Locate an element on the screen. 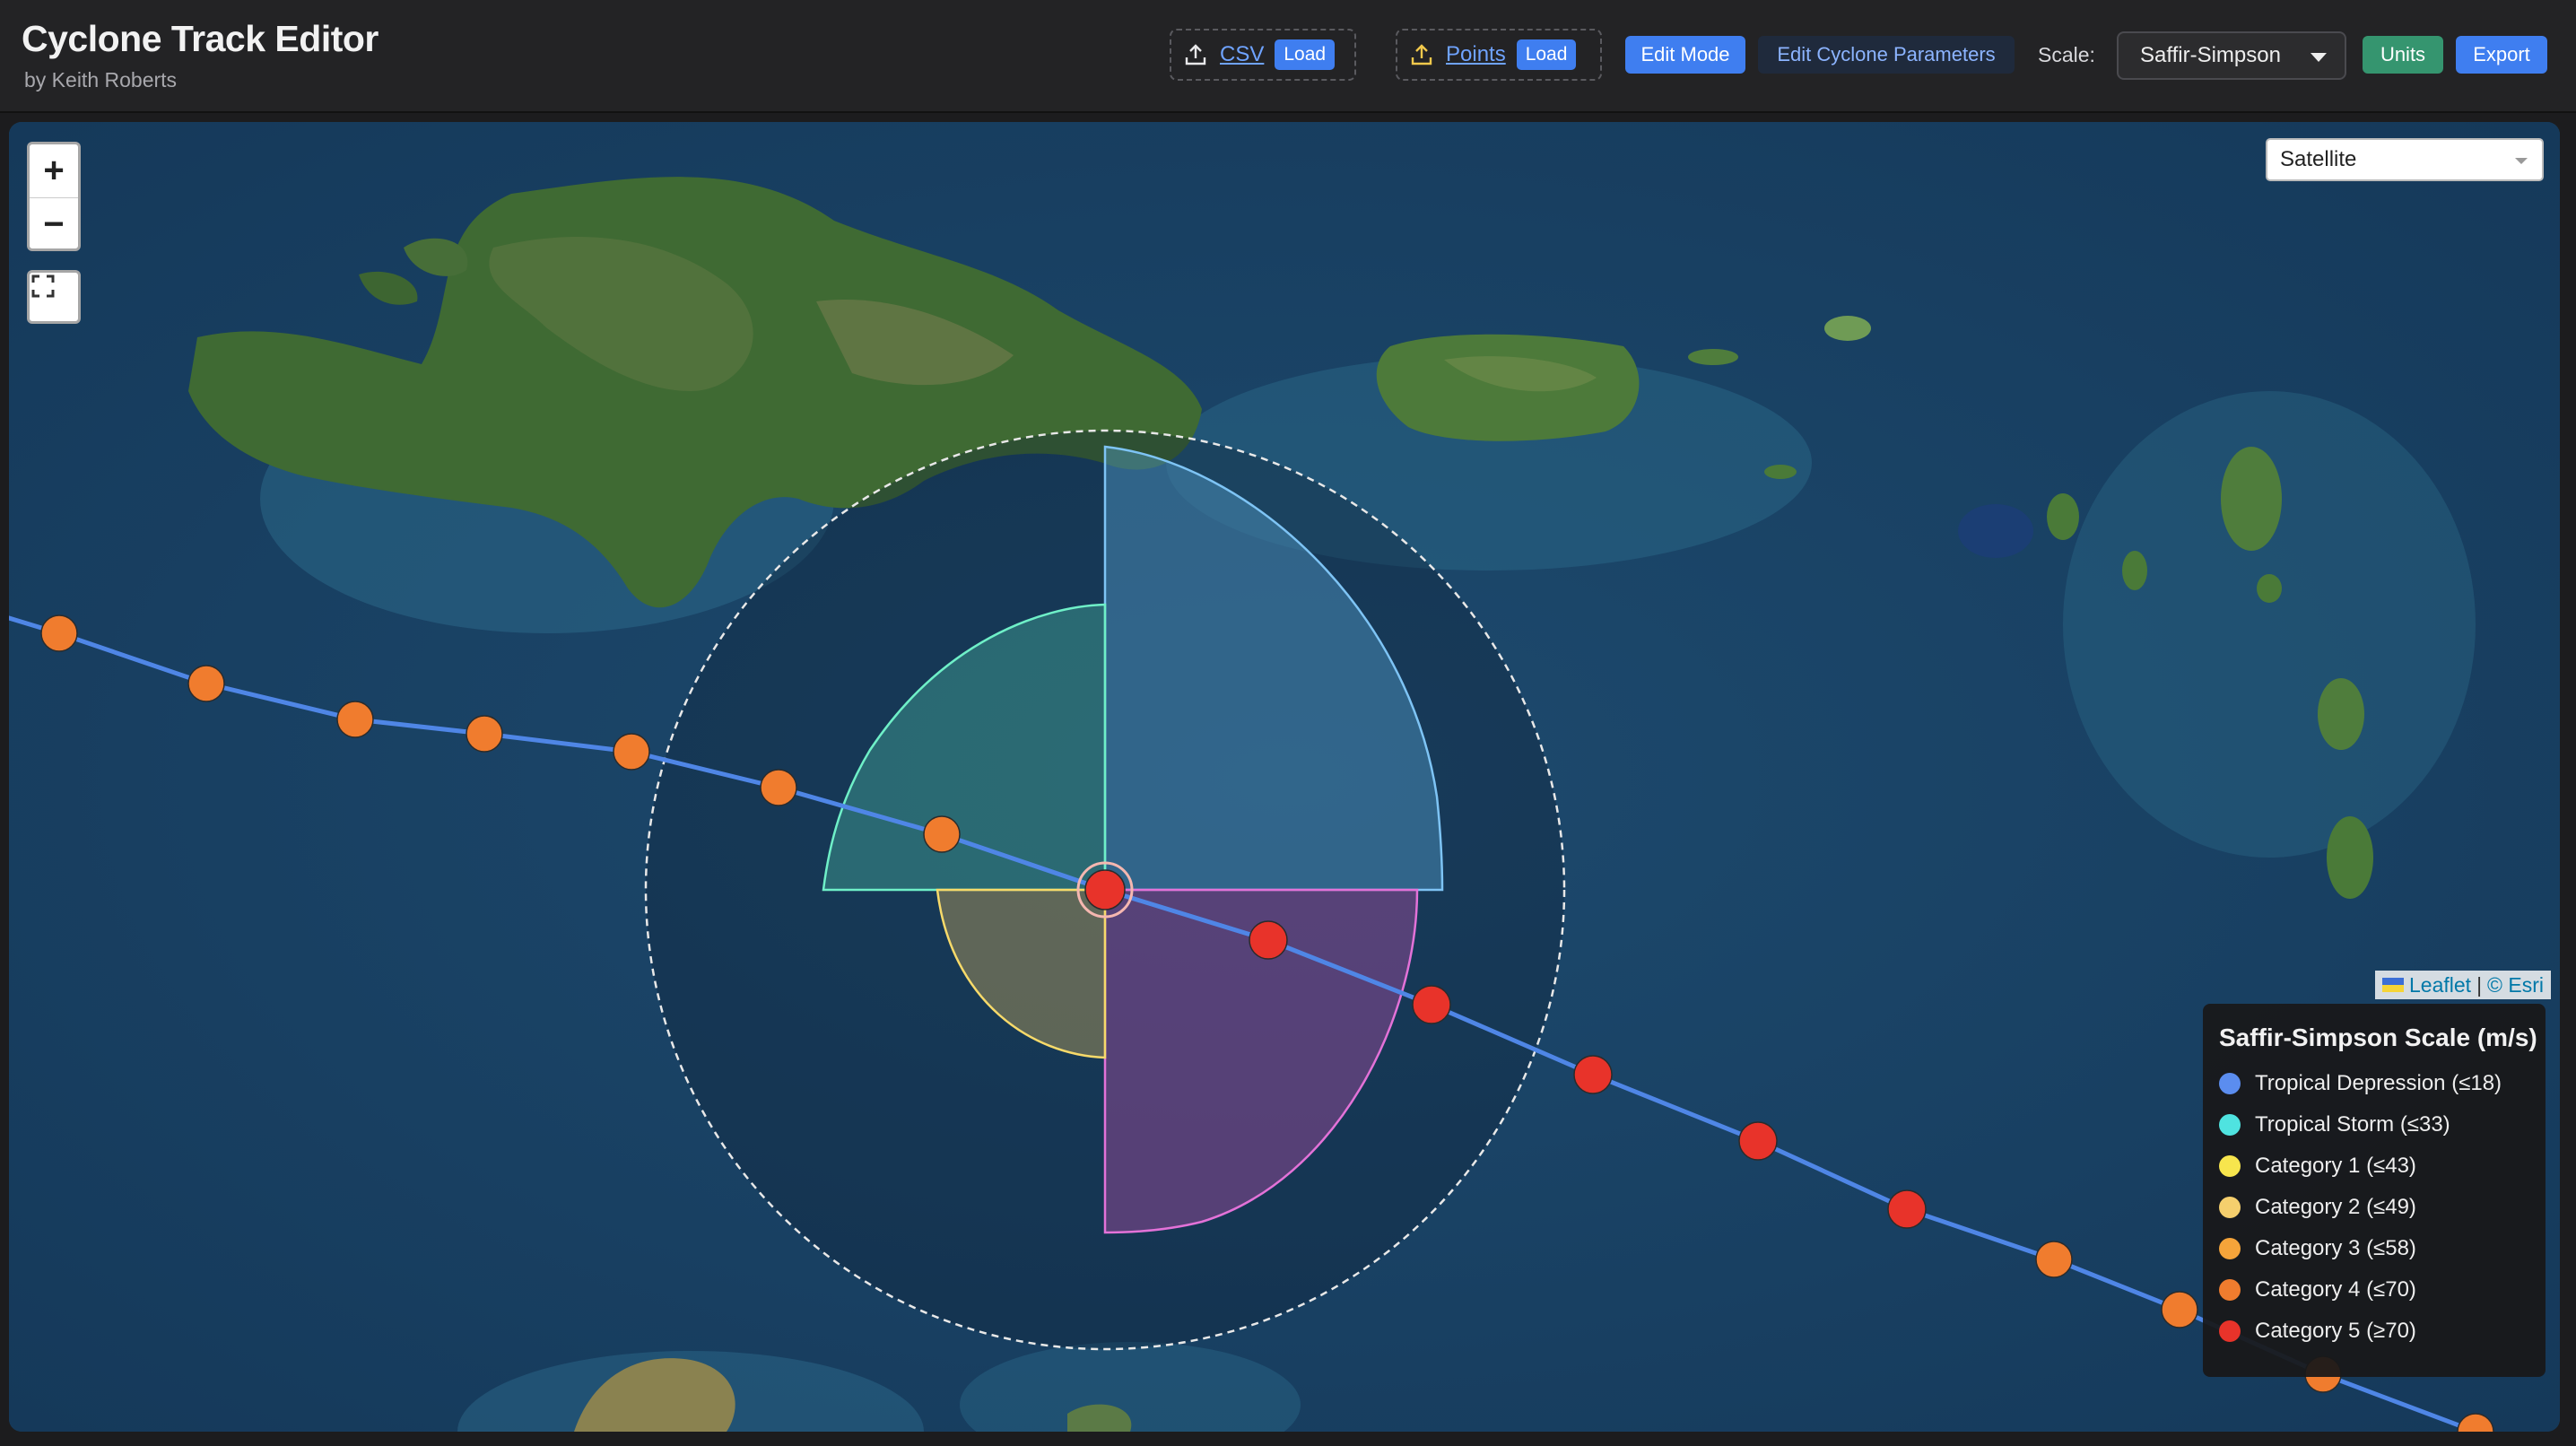 This screenshot has height=1446, width=2576. legend-item: Tropical Storm (≤33) is located at coordinates (2382, 1124).